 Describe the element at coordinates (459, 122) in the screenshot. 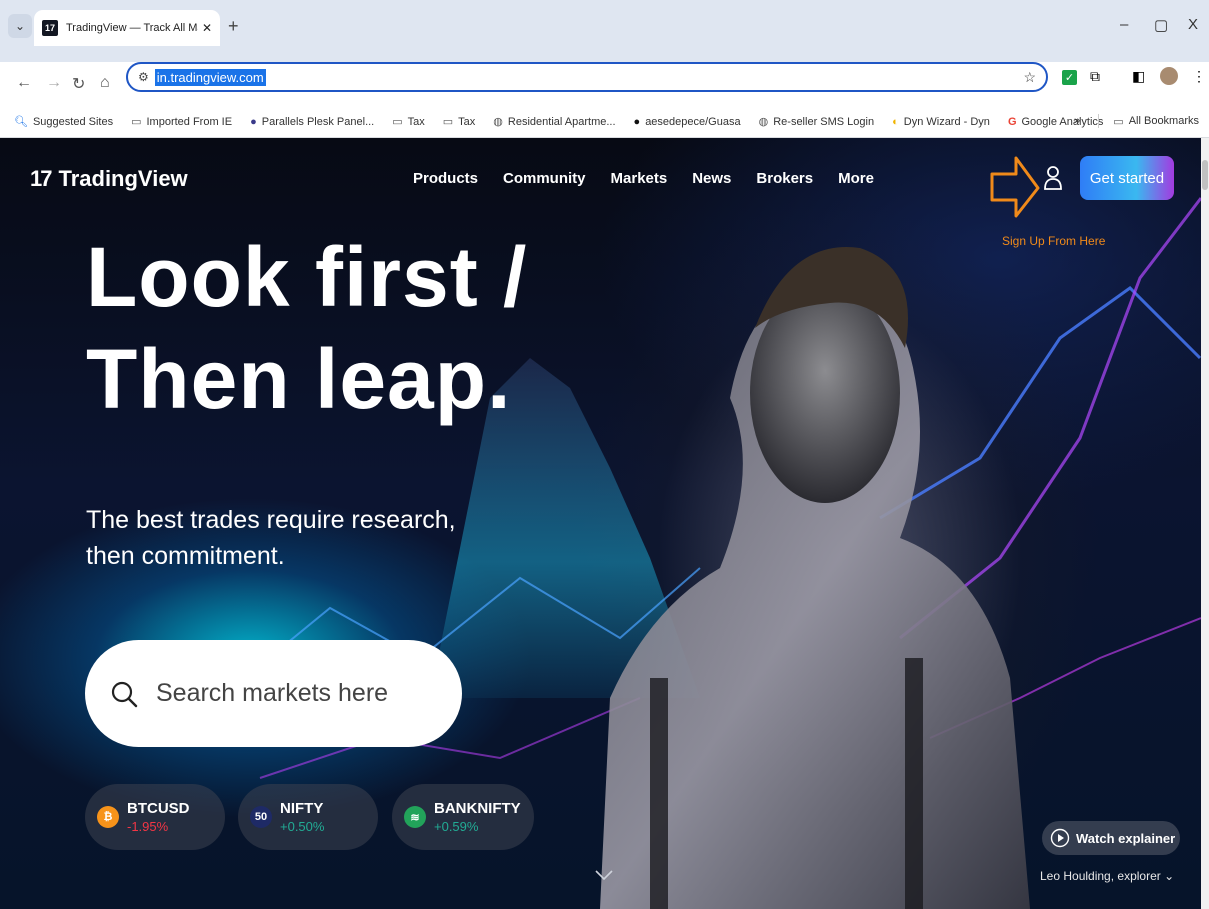

I see `bookmark-tax-2: ▭ Tax` at that location.